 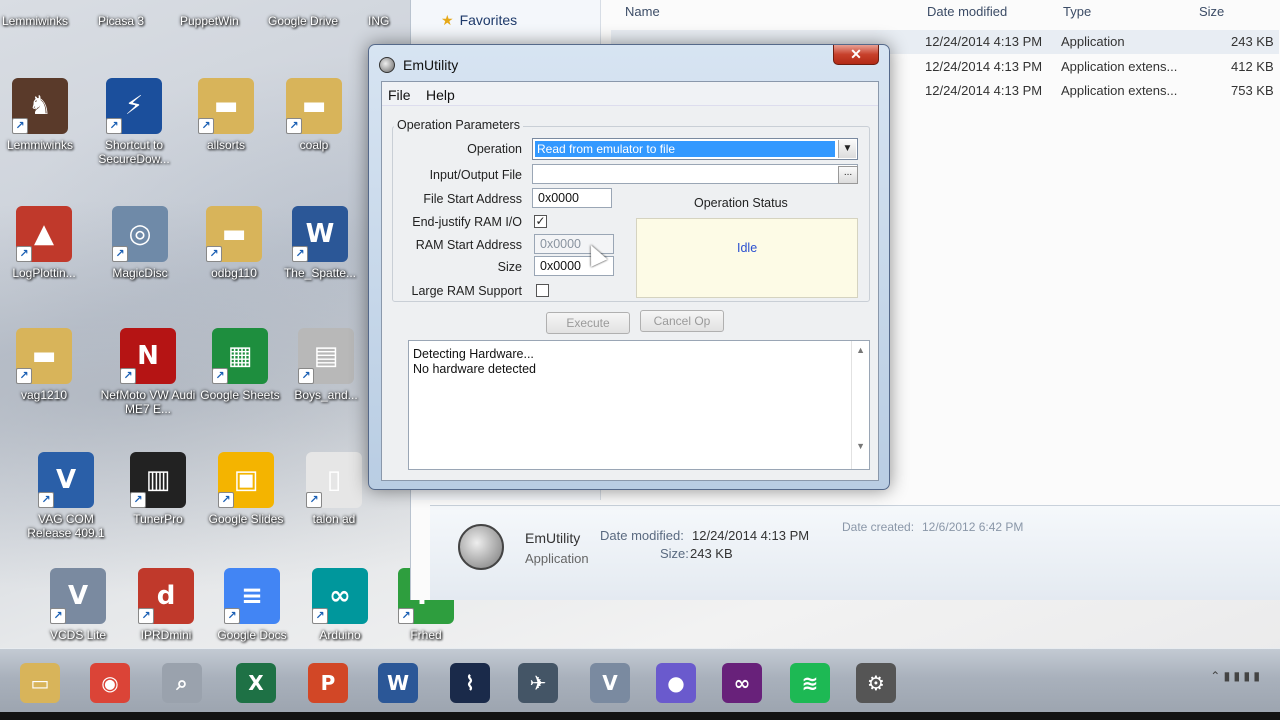 I want to click on desktop-icon: ▬ ↗ allsorts, so click(x=226, y=115).